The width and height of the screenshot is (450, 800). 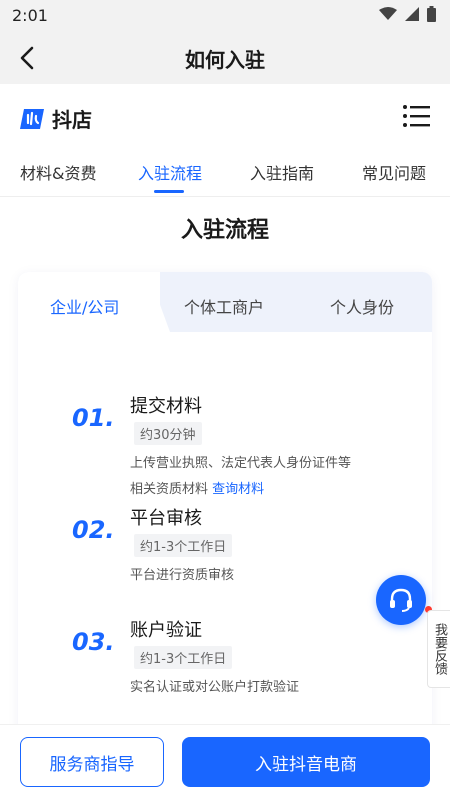 I want to click on step-description: 上传营业执照、法定代表人身份证件等, so click(x=241, y=463).